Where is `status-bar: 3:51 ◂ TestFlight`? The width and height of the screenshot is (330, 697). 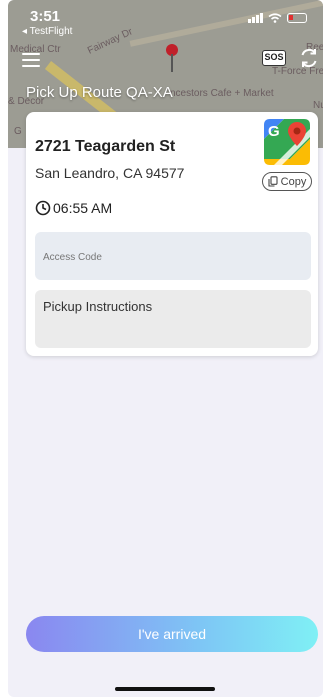 status-bar: 3:51 ◂ TestFlight is located at coordinates (165, 20).